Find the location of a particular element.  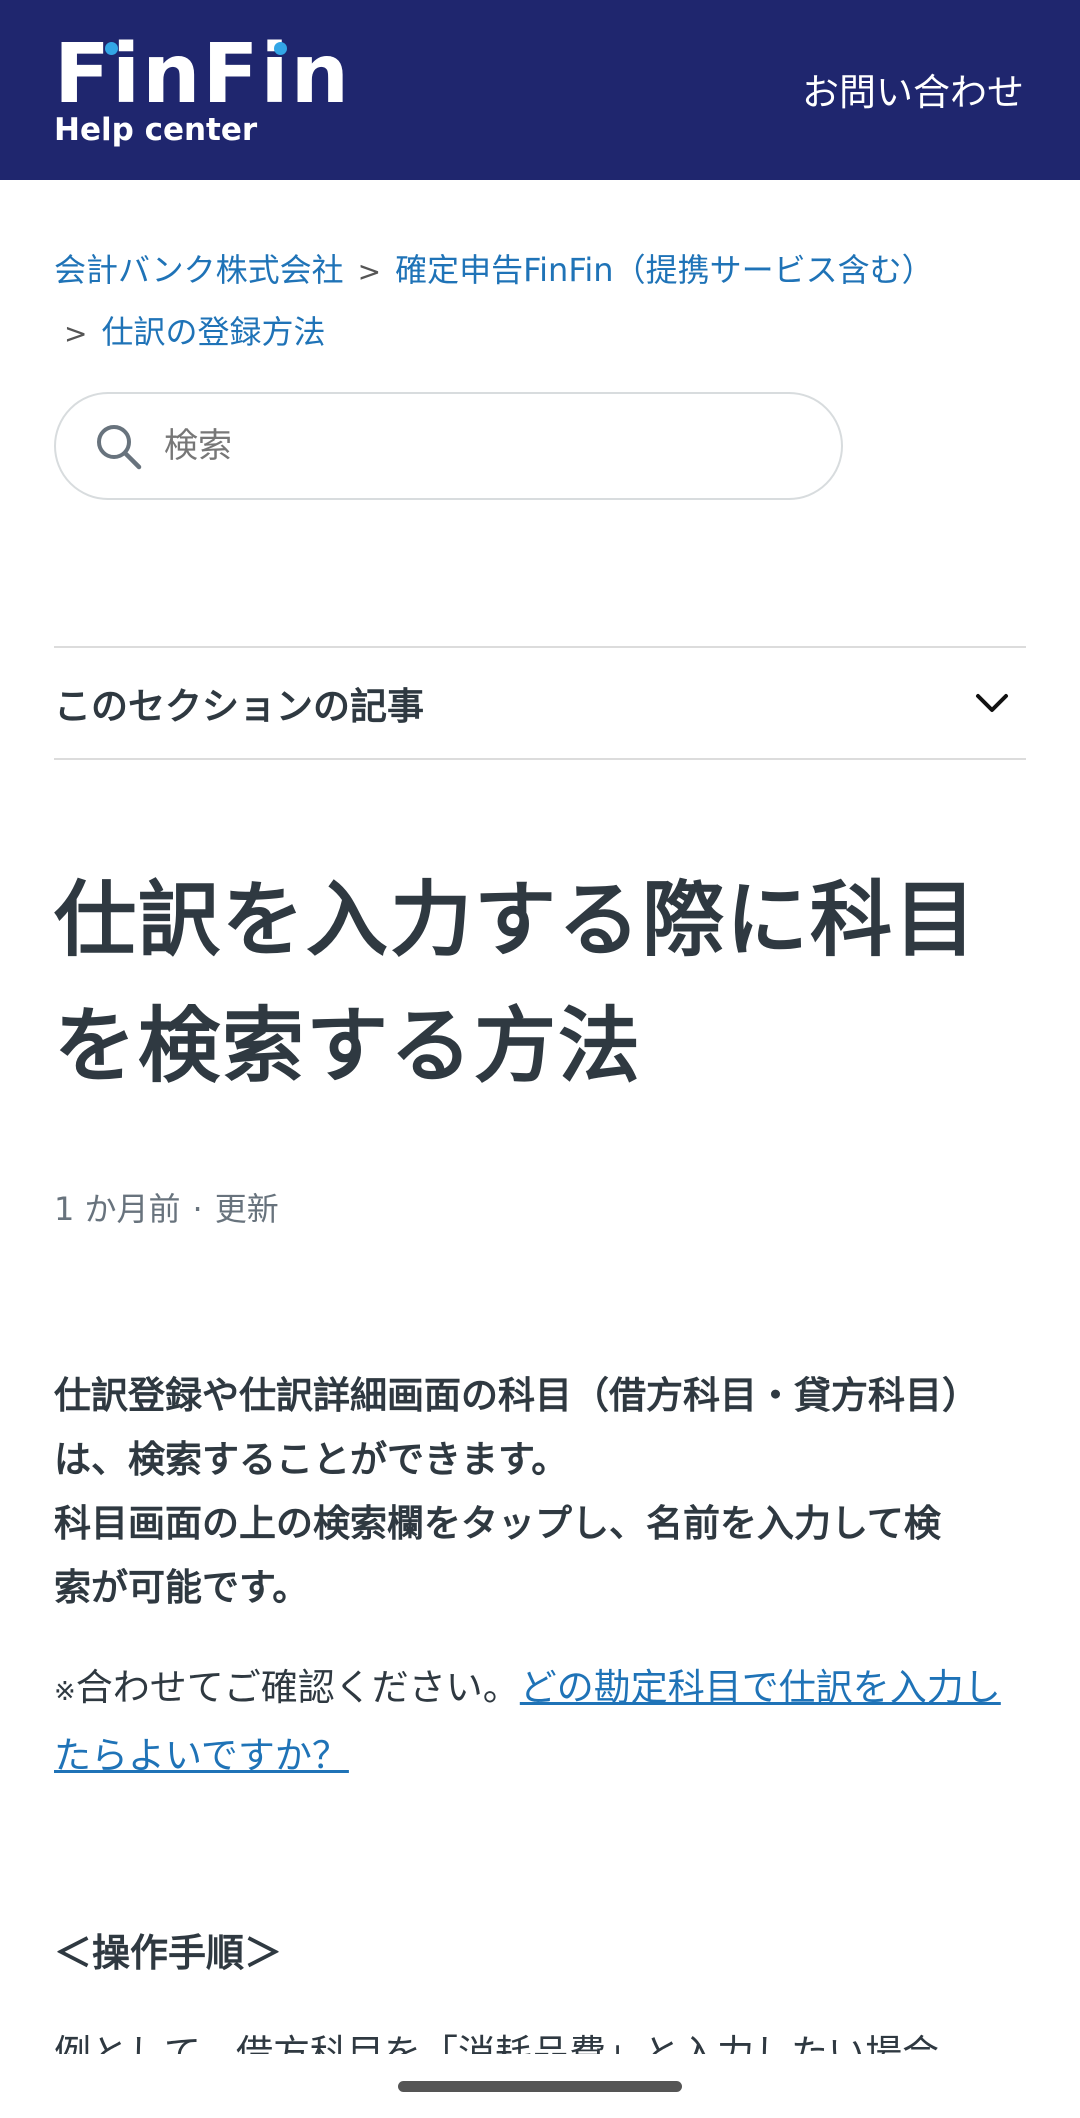

search-input is located at coordinates (474, 446).